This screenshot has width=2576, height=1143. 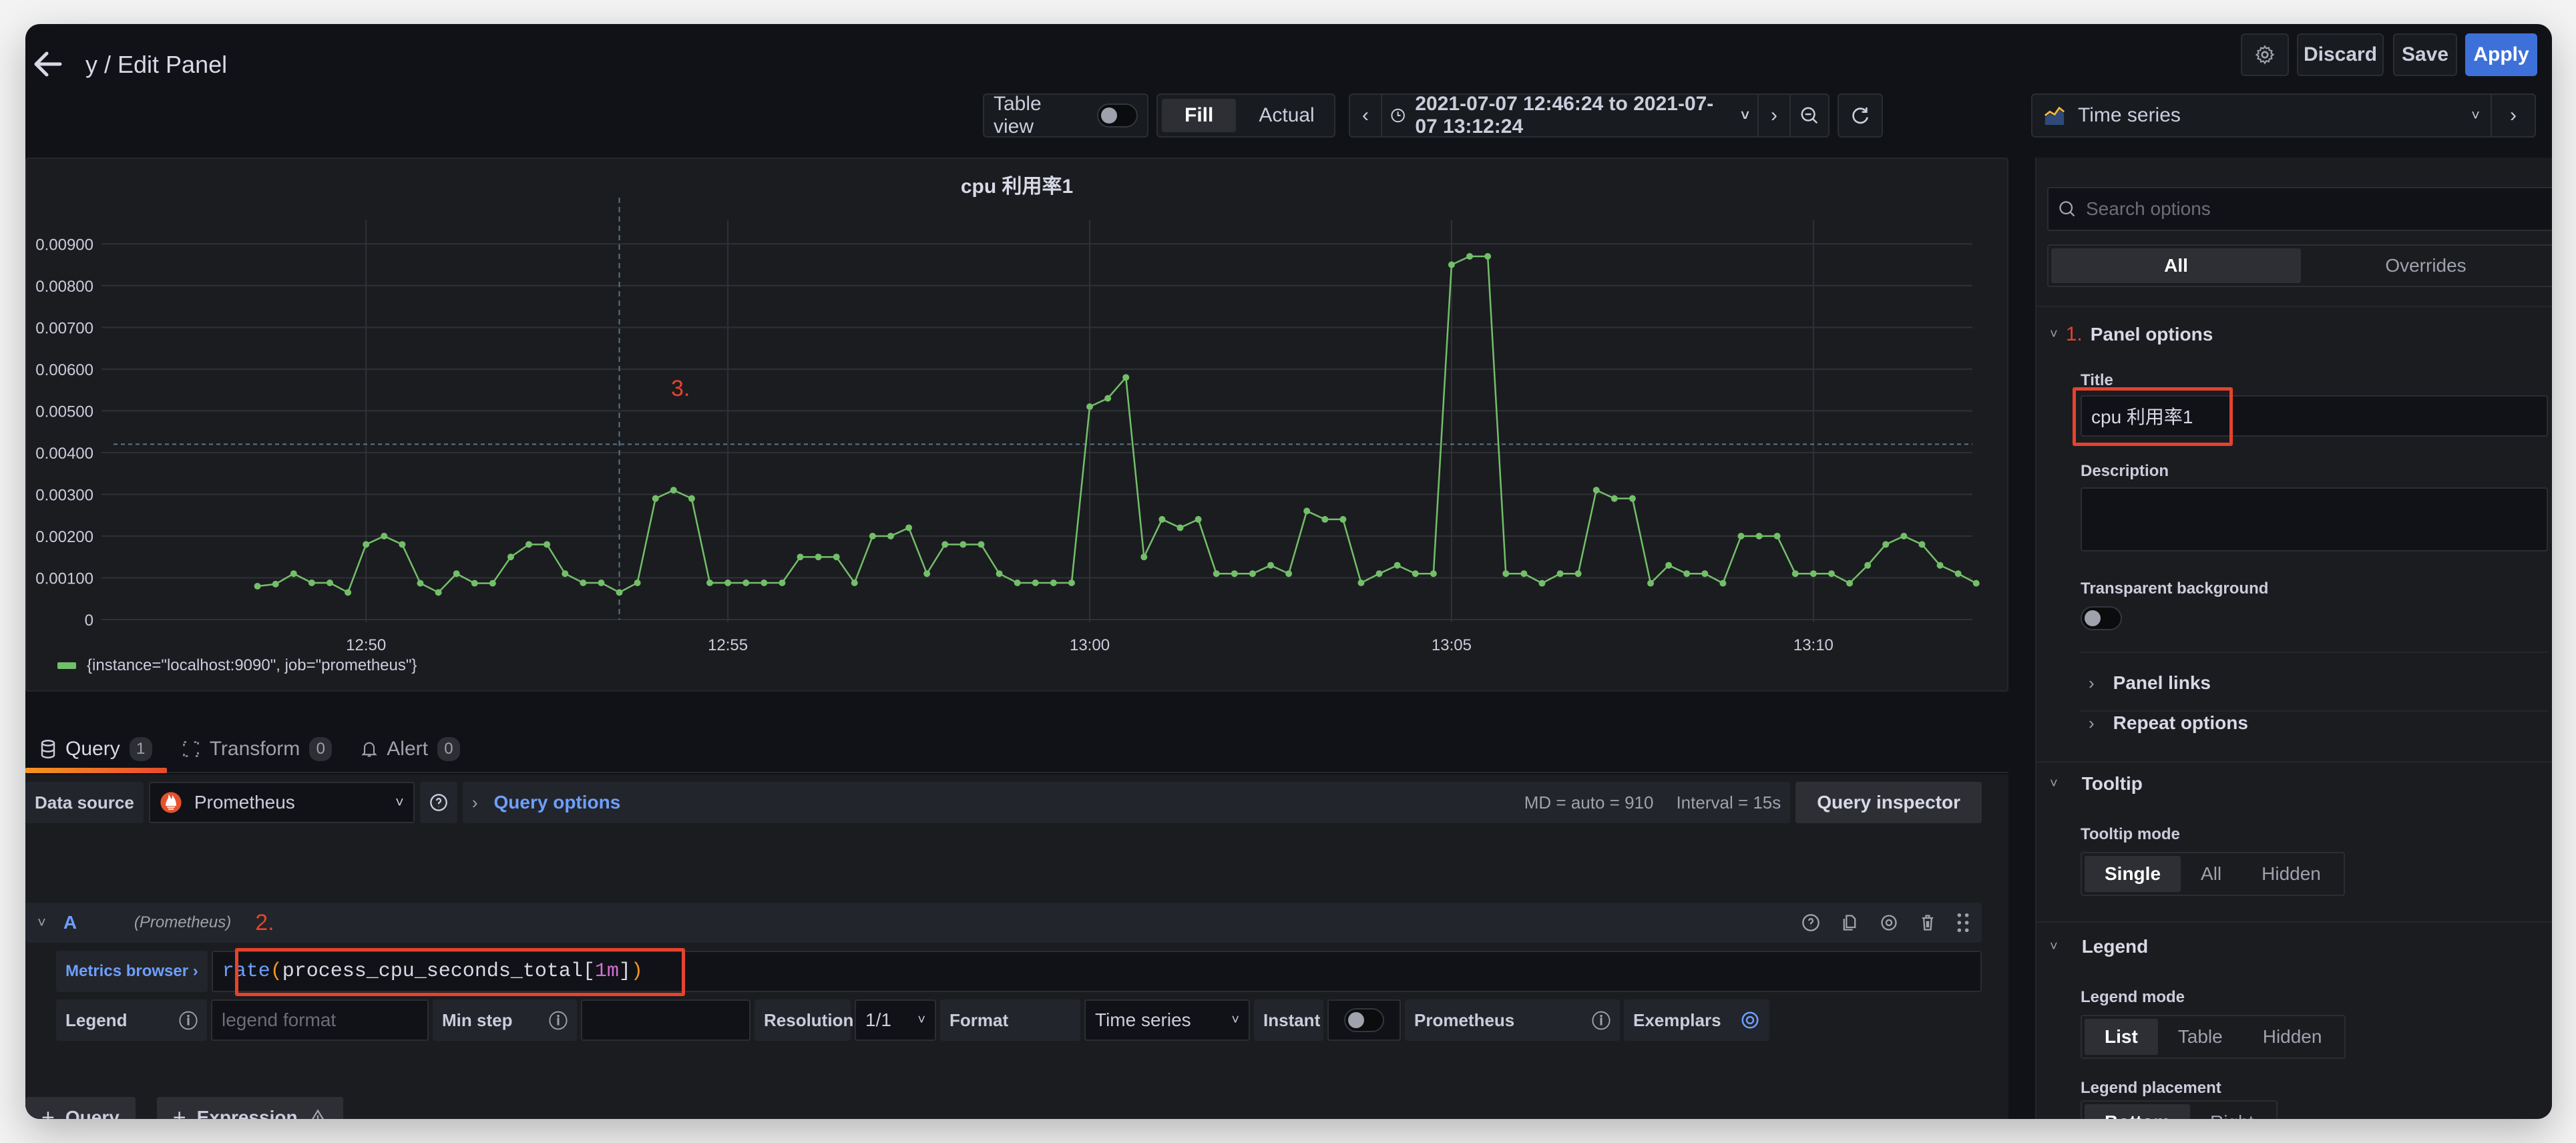 I want to click on repeat-options-section: › Repeat options, so click(x=2168, y=723).